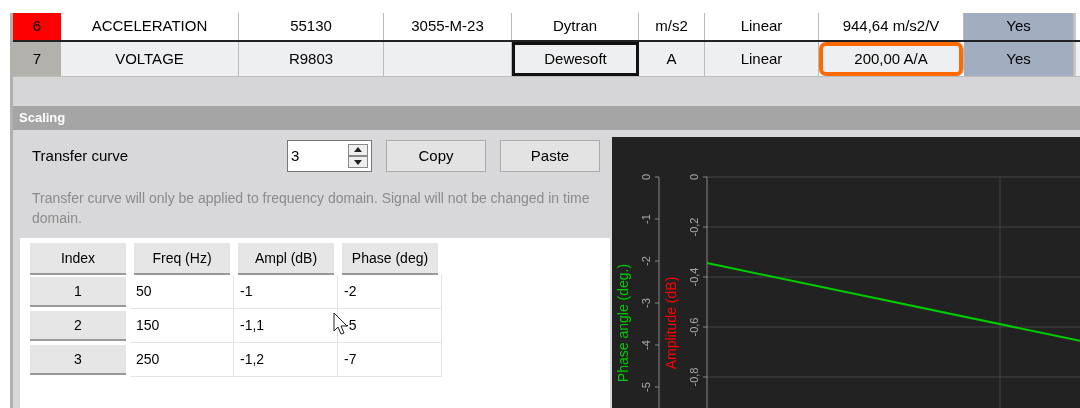 The width and height of the screenshot is (1080, 408). Describe the element at coordinates (575, 59) in the screenshot. I see `table-cell: Dewesoft` at that location.